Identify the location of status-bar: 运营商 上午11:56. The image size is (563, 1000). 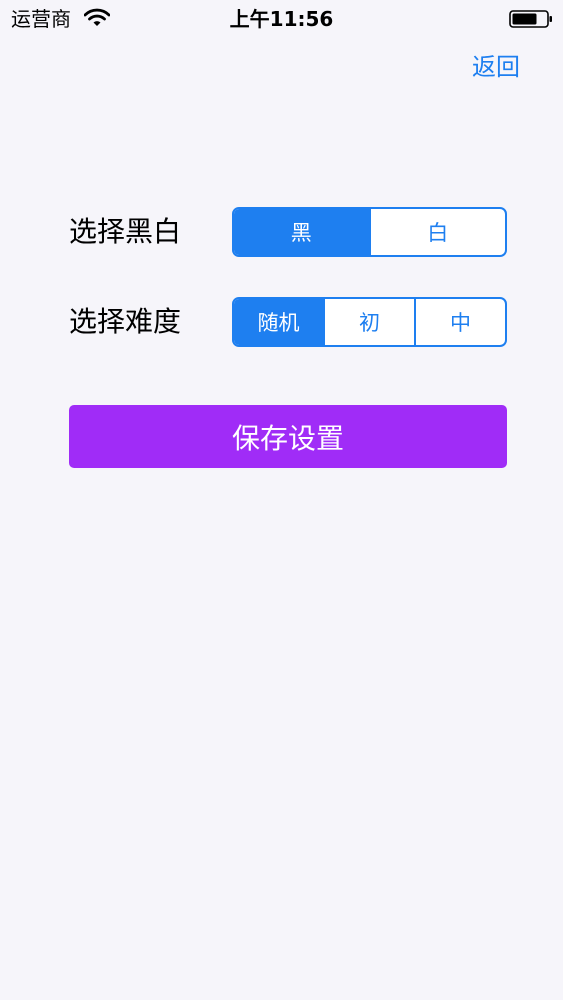
(281, 19).